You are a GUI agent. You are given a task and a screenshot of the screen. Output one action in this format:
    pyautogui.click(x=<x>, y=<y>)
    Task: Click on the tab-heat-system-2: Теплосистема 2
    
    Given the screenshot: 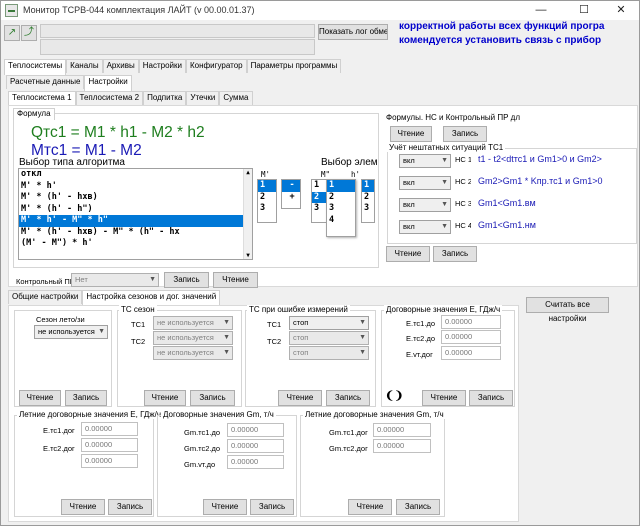 What is the action you would take?
    pyautogui.click(x=109, y=98)
    